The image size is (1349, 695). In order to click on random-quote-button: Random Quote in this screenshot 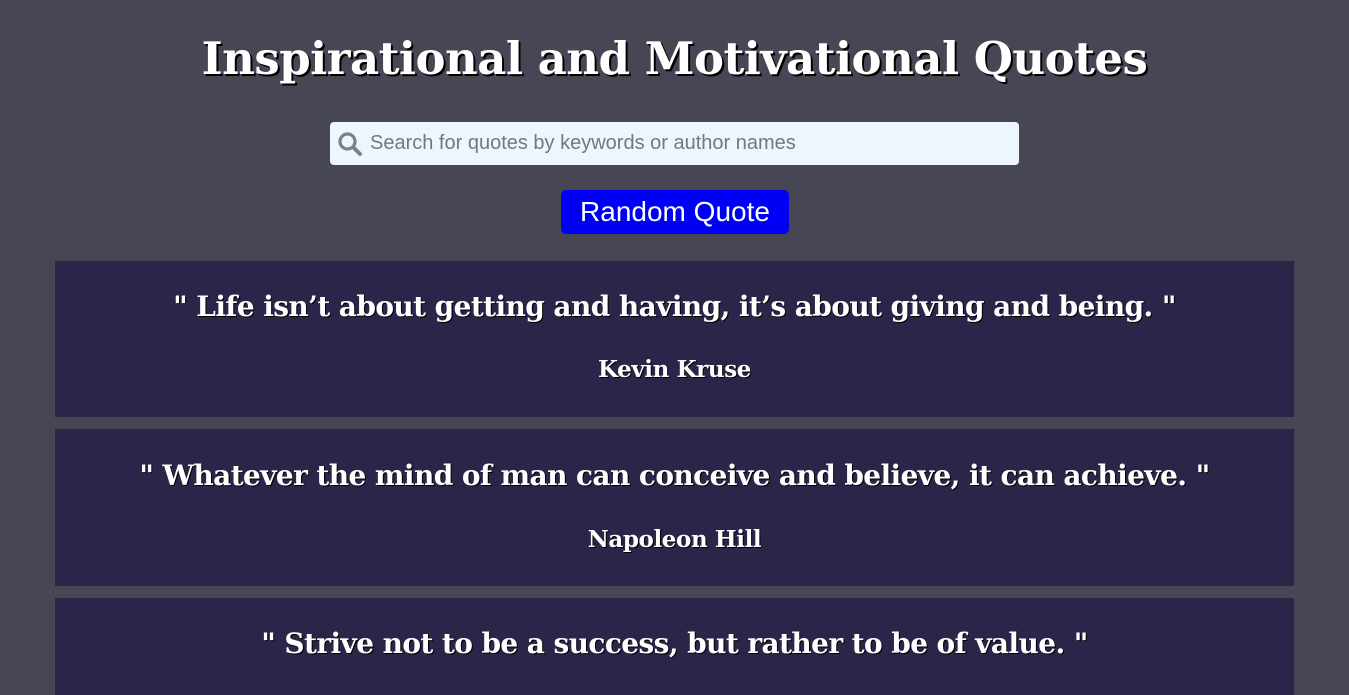, I will do `click(675, 212)`.